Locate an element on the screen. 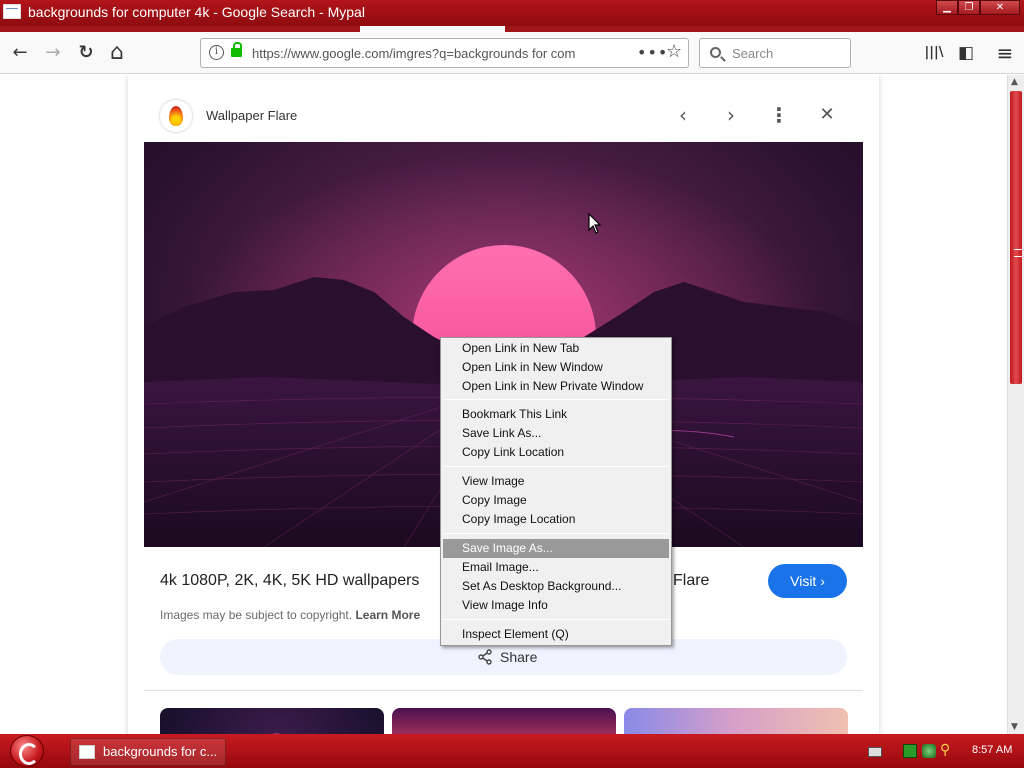 This screenshot has width=1024, height=768. scrollbar-thumb is located at coordinates (1016, 237).